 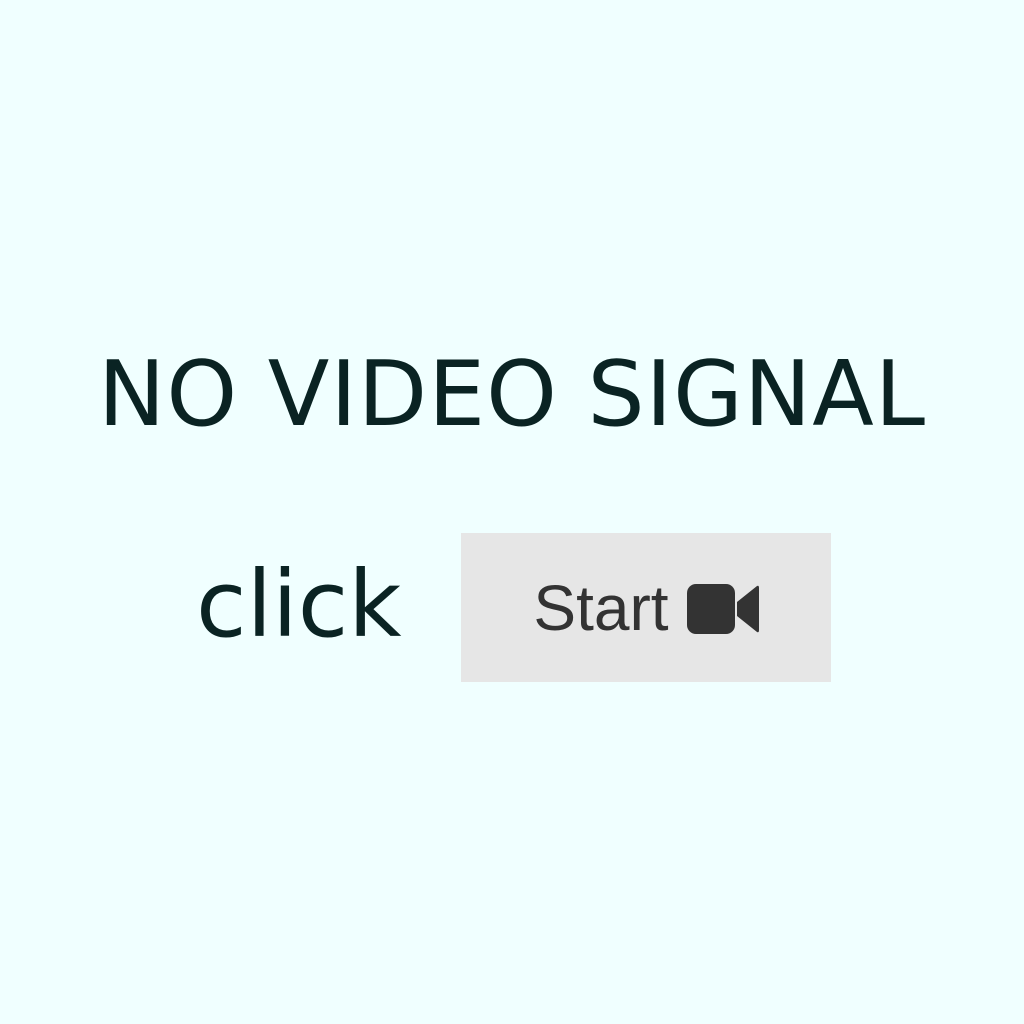 What do you see at coordinates (601, 607) in the screenshot?
I see `start-button-label: Start` at bounding box center [601, 607].